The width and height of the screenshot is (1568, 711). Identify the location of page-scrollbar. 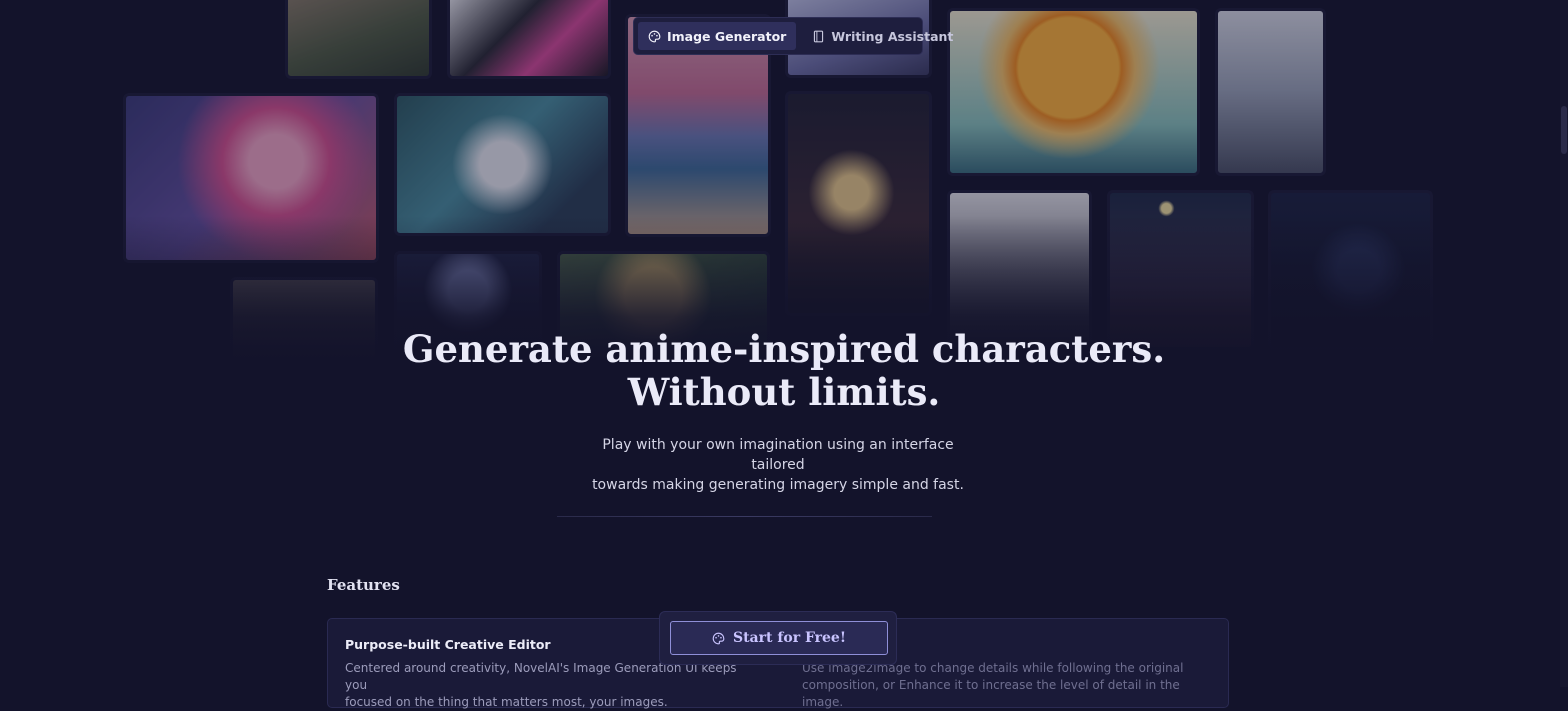
(1564, 343).